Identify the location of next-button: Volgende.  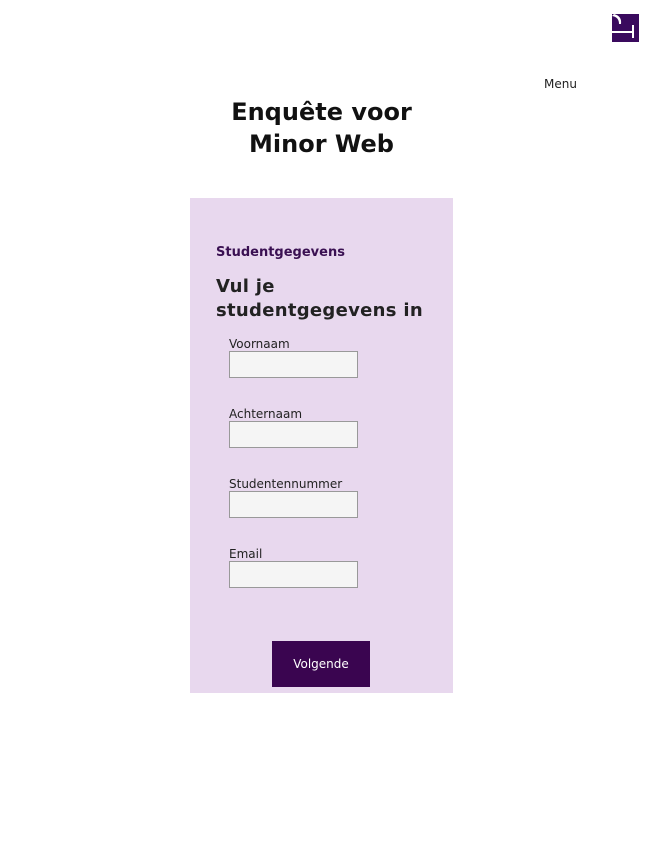
(321, 664).